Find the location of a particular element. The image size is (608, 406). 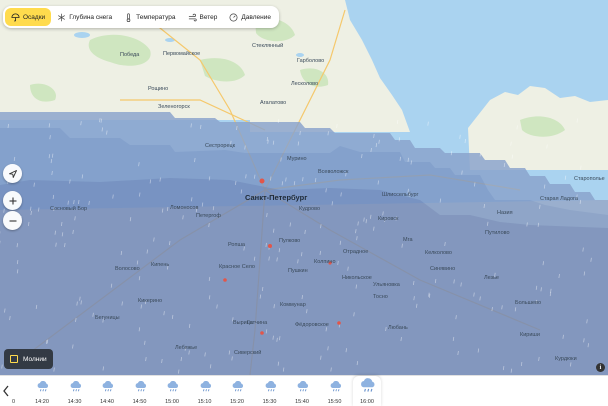

zoom-in-button is located at coordinates (12, 200).